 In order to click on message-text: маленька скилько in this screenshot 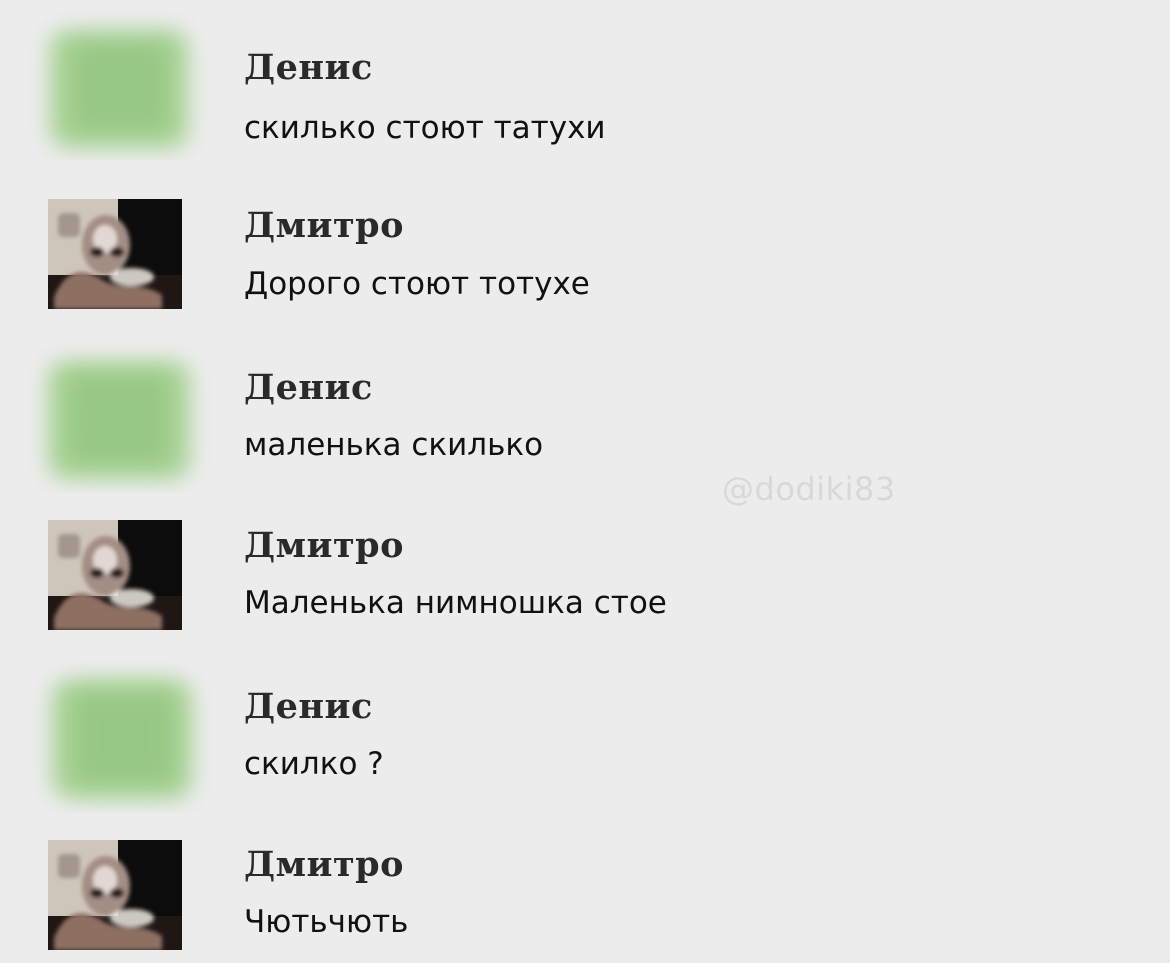, I will do `click(394, 445)`.